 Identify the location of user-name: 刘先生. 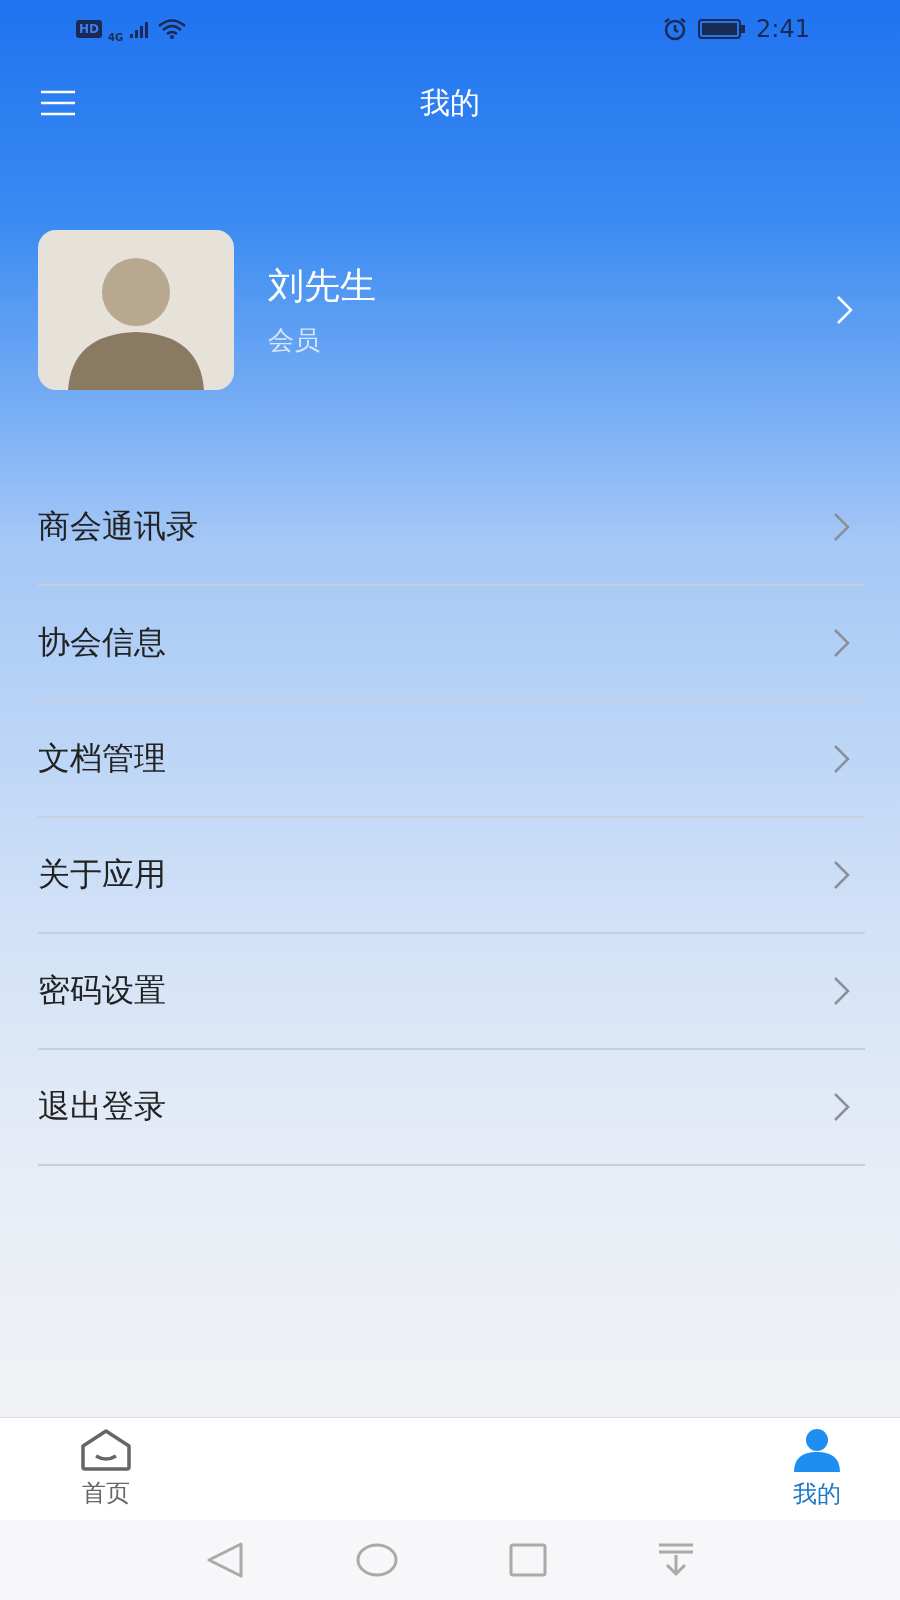
(322, 286).